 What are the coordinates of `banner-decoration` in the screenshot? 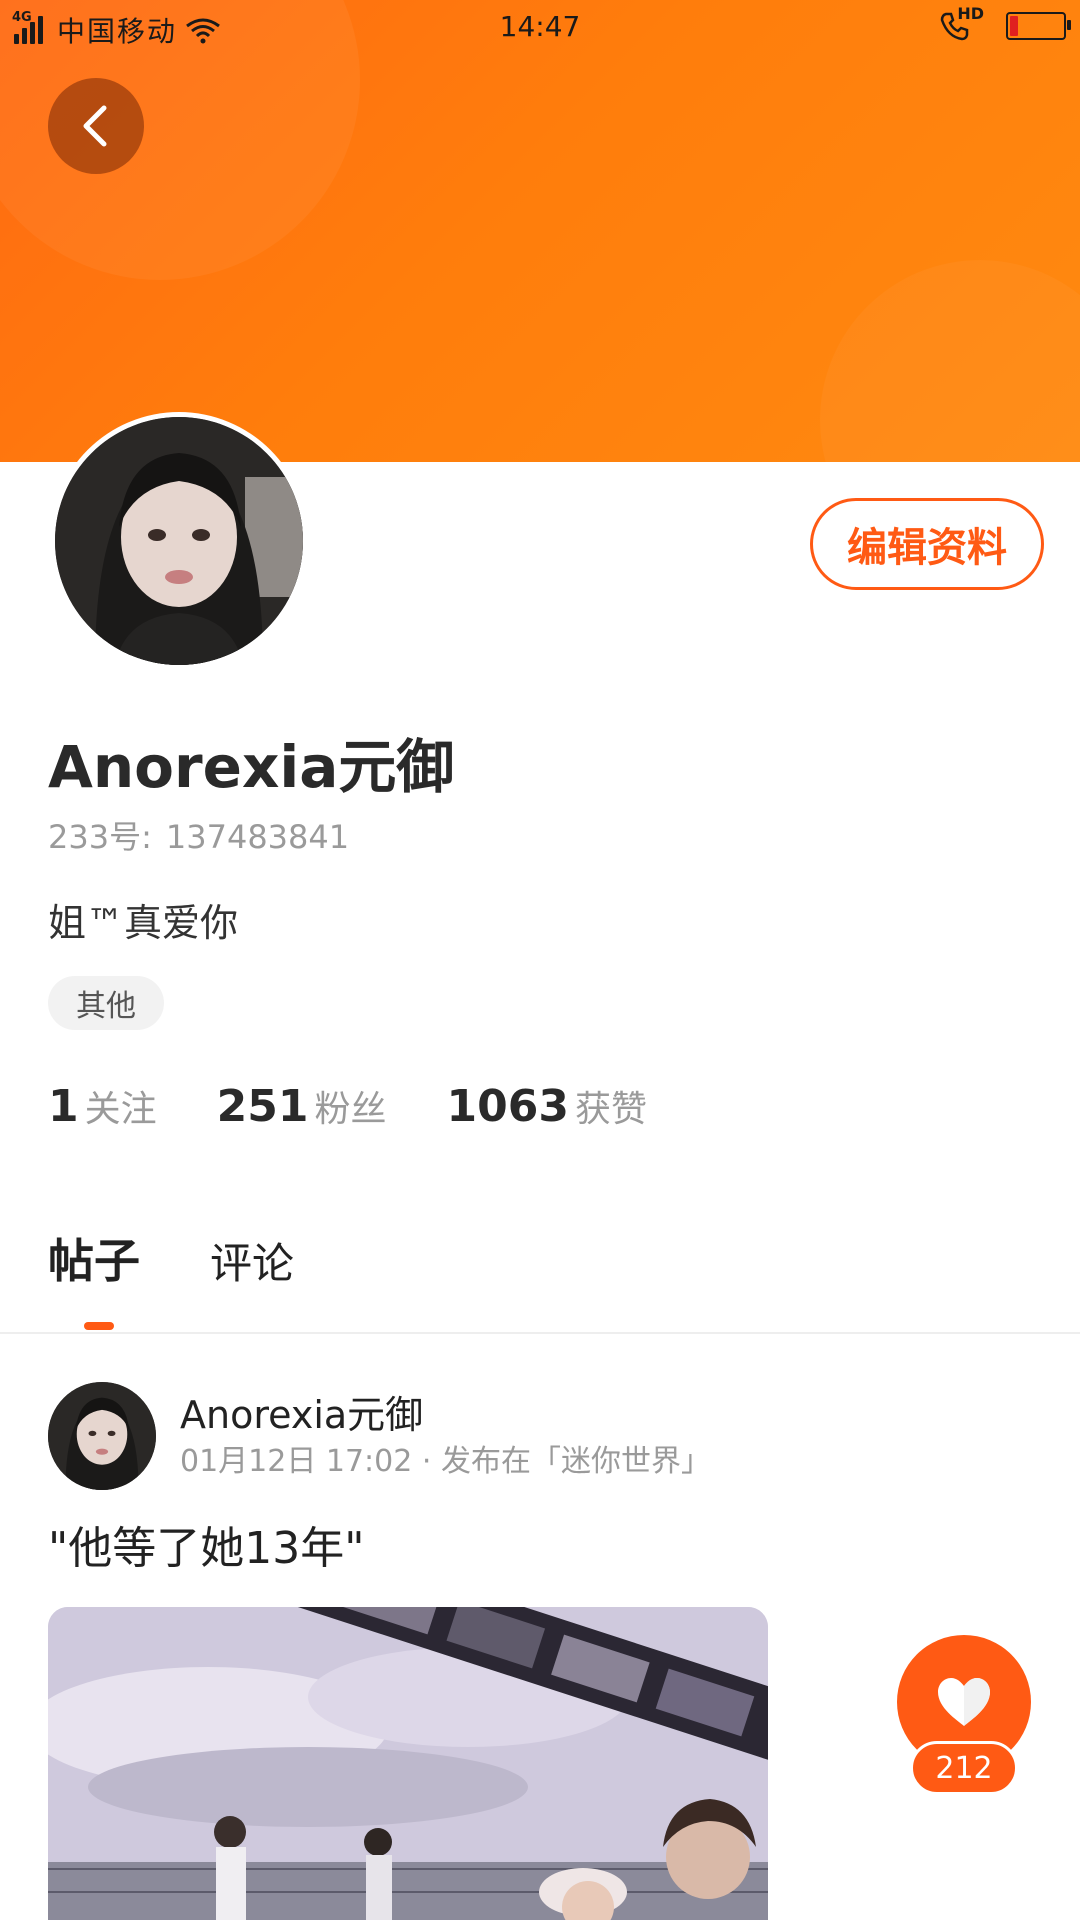 It's located at (950, 361).